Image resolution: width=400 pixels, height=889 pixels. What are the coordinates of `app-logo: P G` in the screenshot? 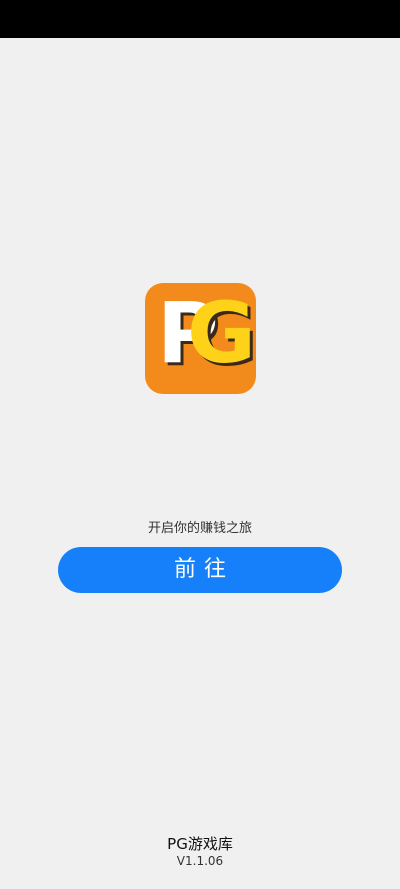 It's located at (200, 338).